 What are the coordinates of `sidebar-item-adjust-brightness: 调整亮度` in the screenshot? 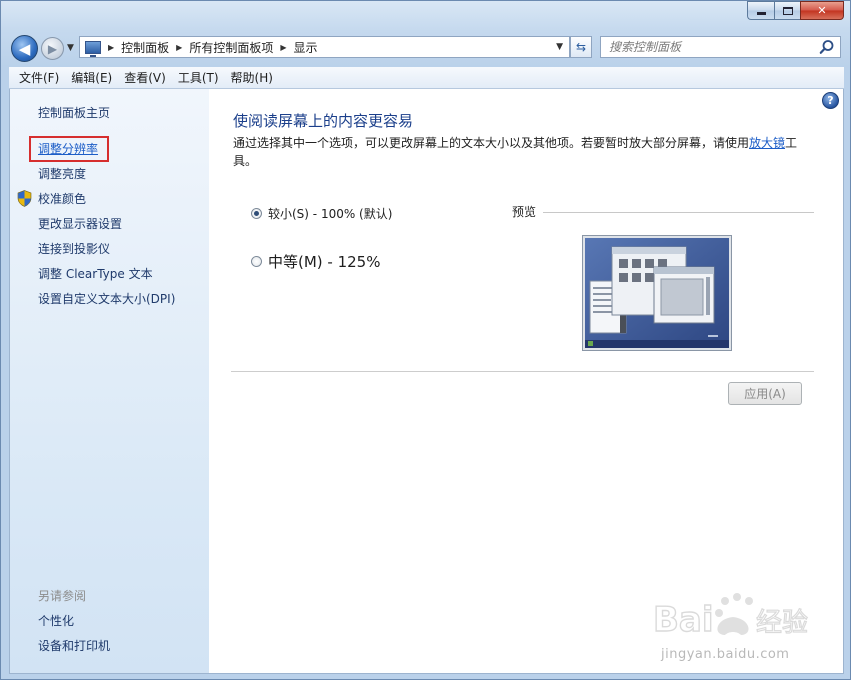 It's located at (62, 173).